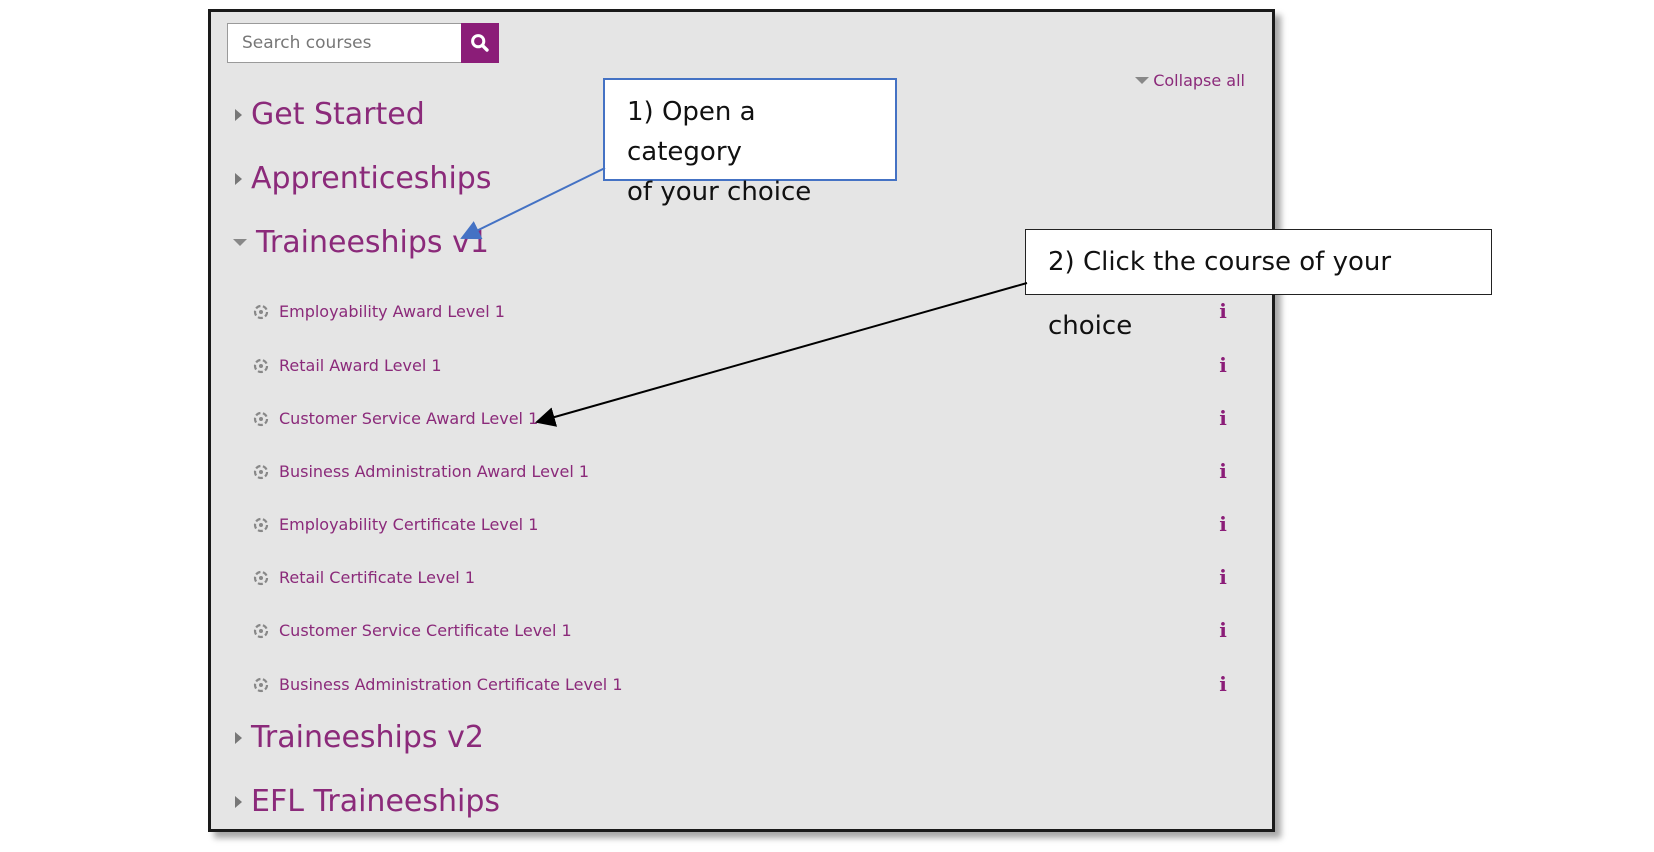  Describe the element at coordinates (371, 178) in the screenshot. I see `category-label: Apprenticeships` at that location.